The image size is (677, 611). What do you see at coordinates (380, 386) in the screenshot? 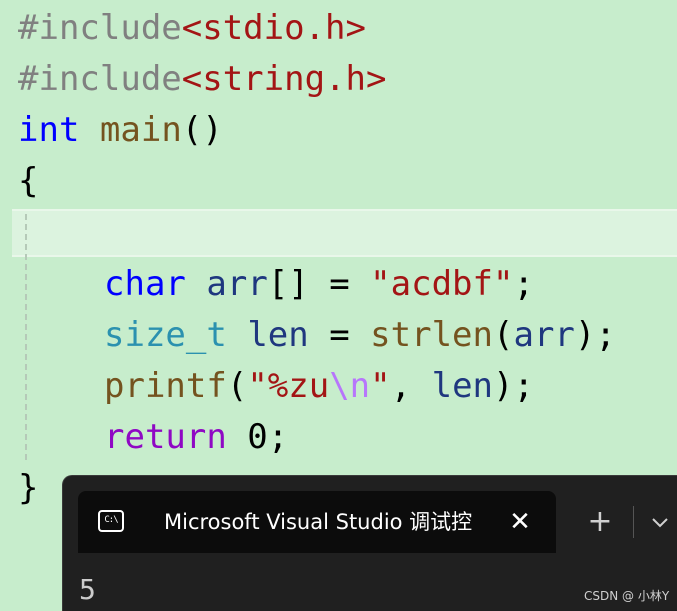
I see `string-literal: "` at bounding box center [380, 386].